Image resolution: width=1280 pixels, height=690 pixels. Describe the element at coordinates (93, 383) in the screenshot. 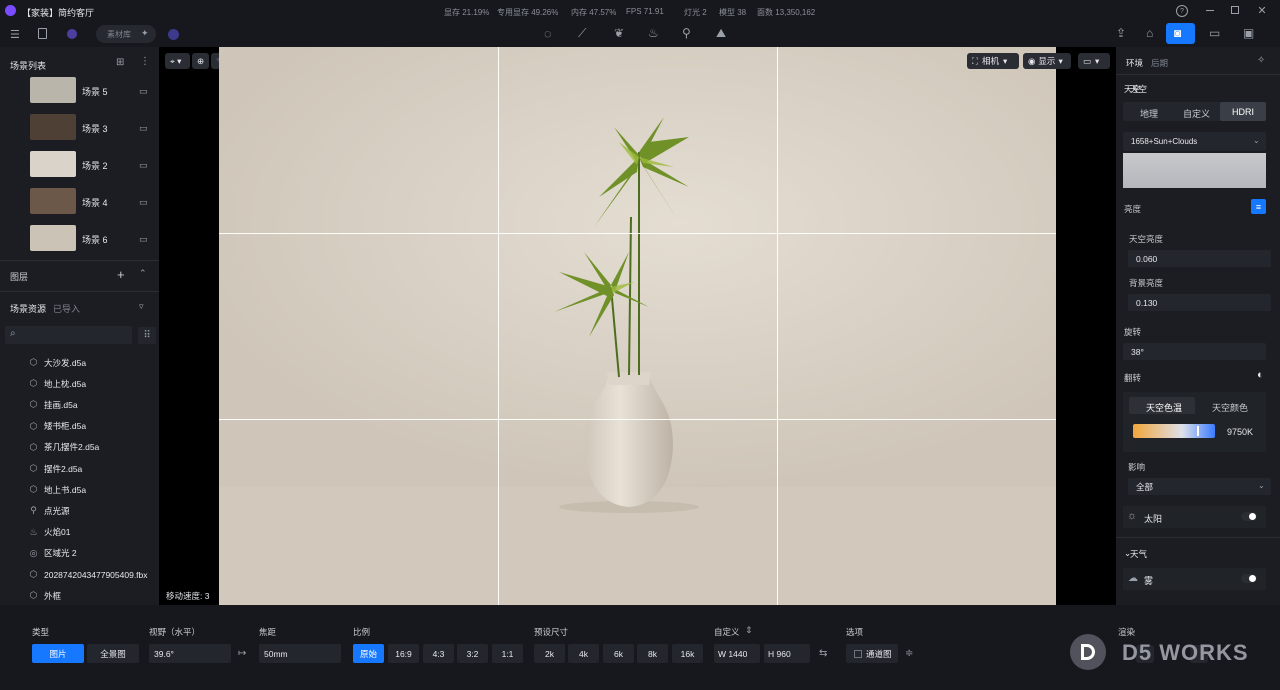

I see `asset-item: ⬡ 地上枕.d5a` at that location.